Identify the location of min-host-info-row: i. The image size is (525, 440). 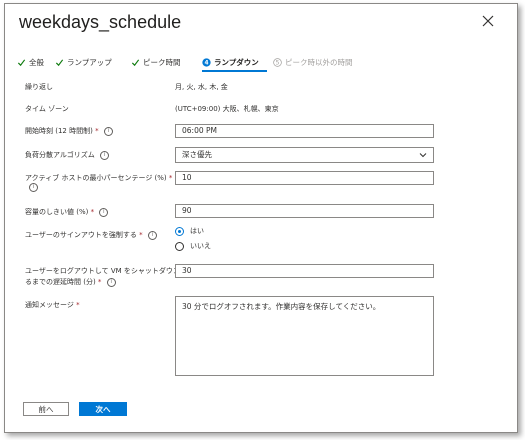
(31, 187).